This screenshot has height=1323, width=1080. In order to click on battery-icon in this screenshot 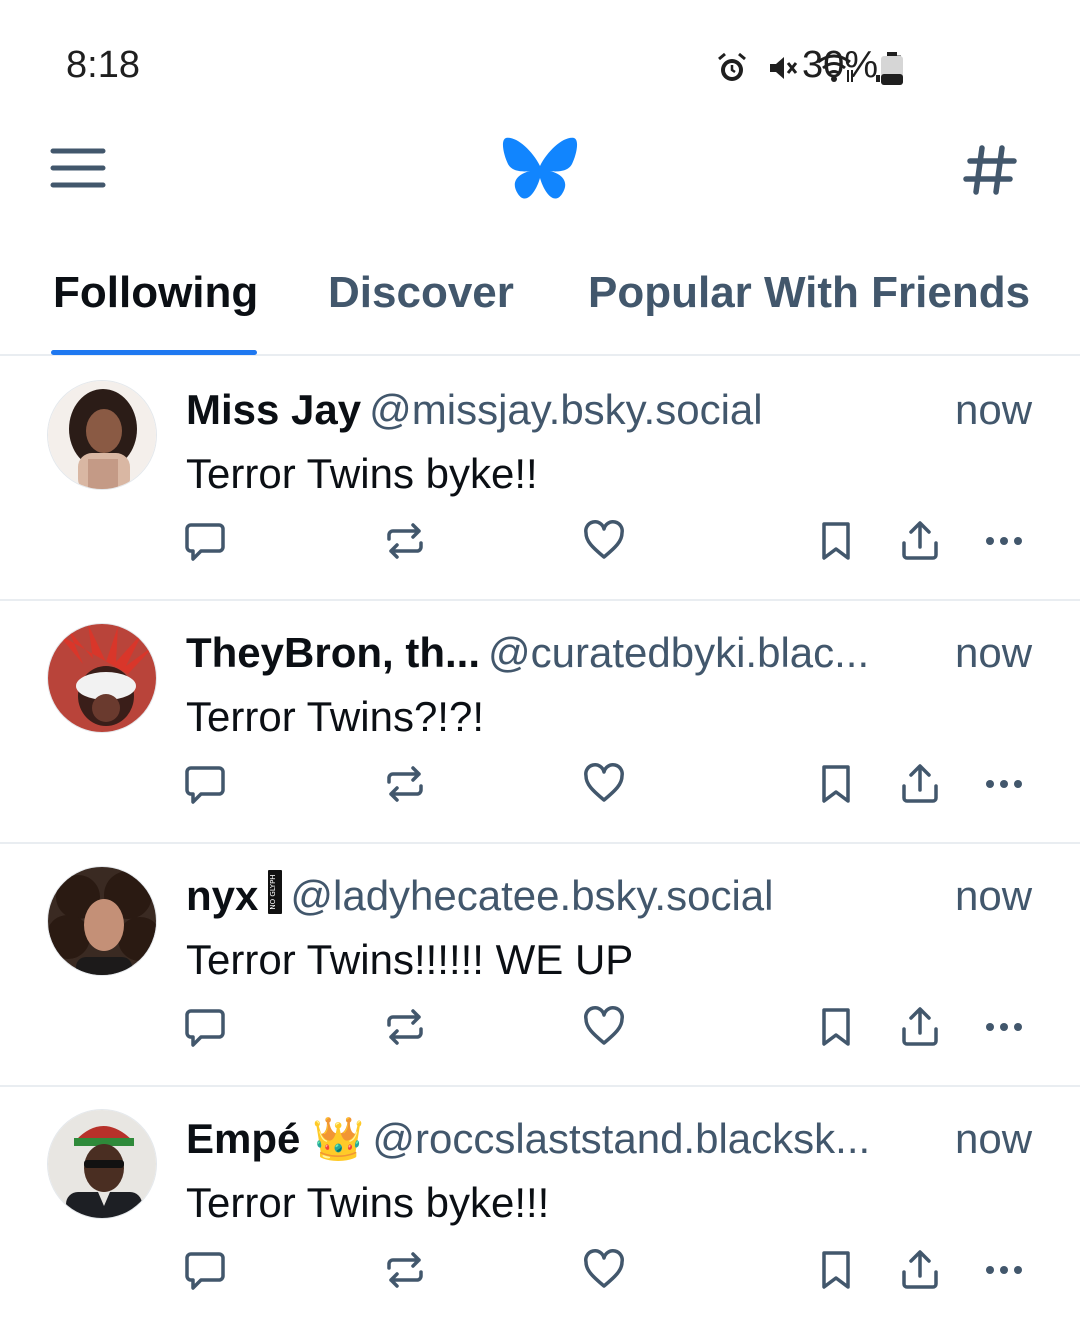, I will do `click(892, 71)`.